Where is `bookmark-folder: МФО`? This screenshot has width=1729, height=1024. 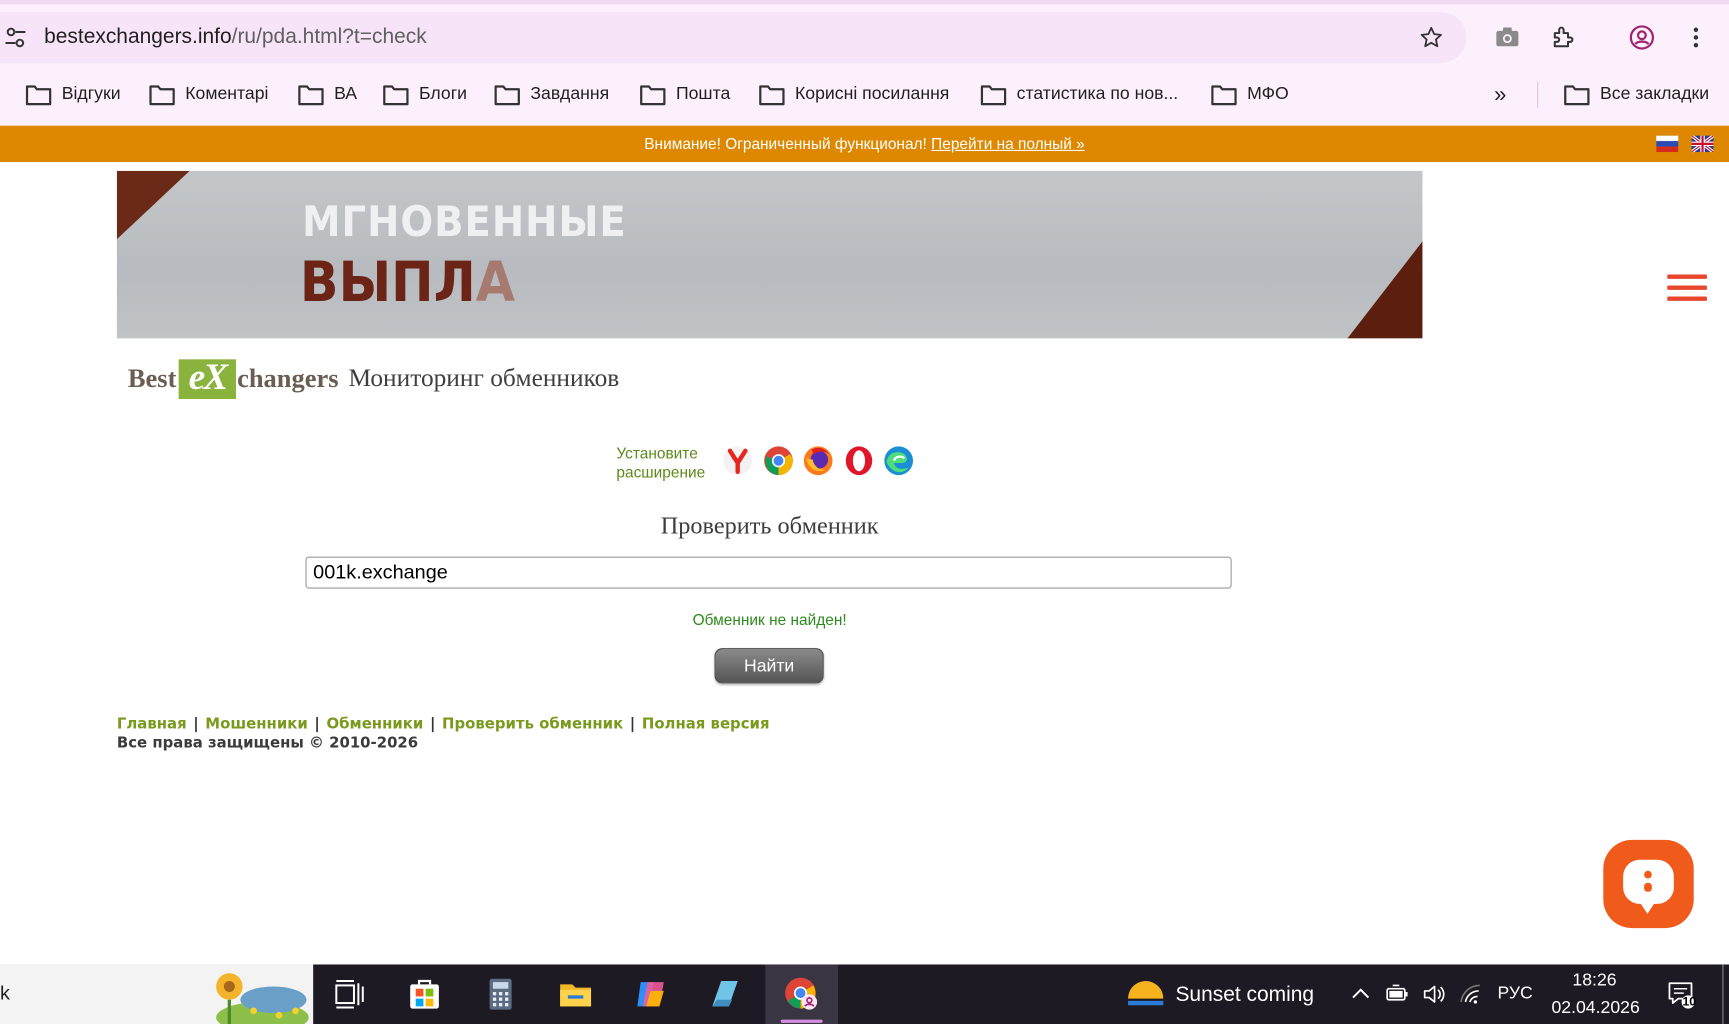
bookmark-folder: МФО is located at coordinates (1250, 94).